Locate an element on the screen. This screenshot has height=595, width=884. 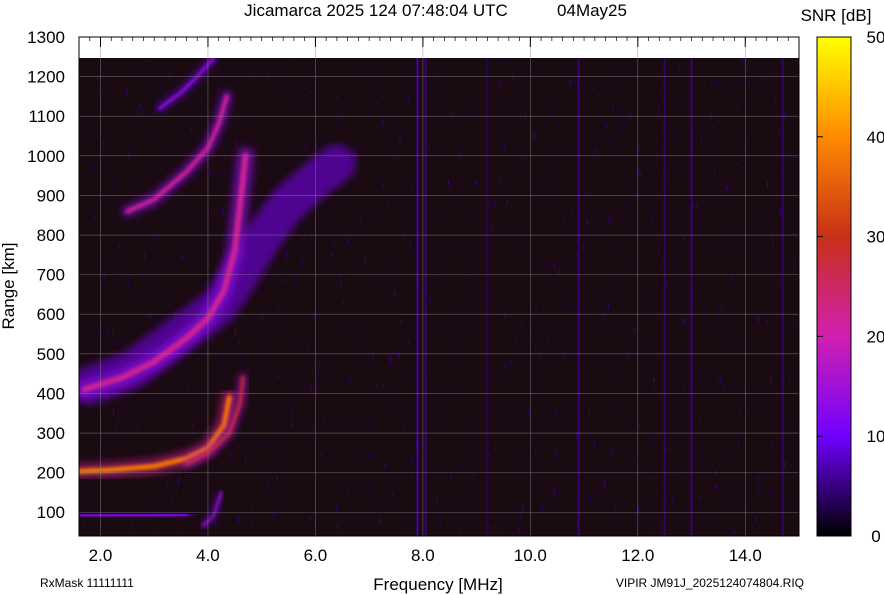
y-tick-label: 100 is located at coordinates (51, 512).